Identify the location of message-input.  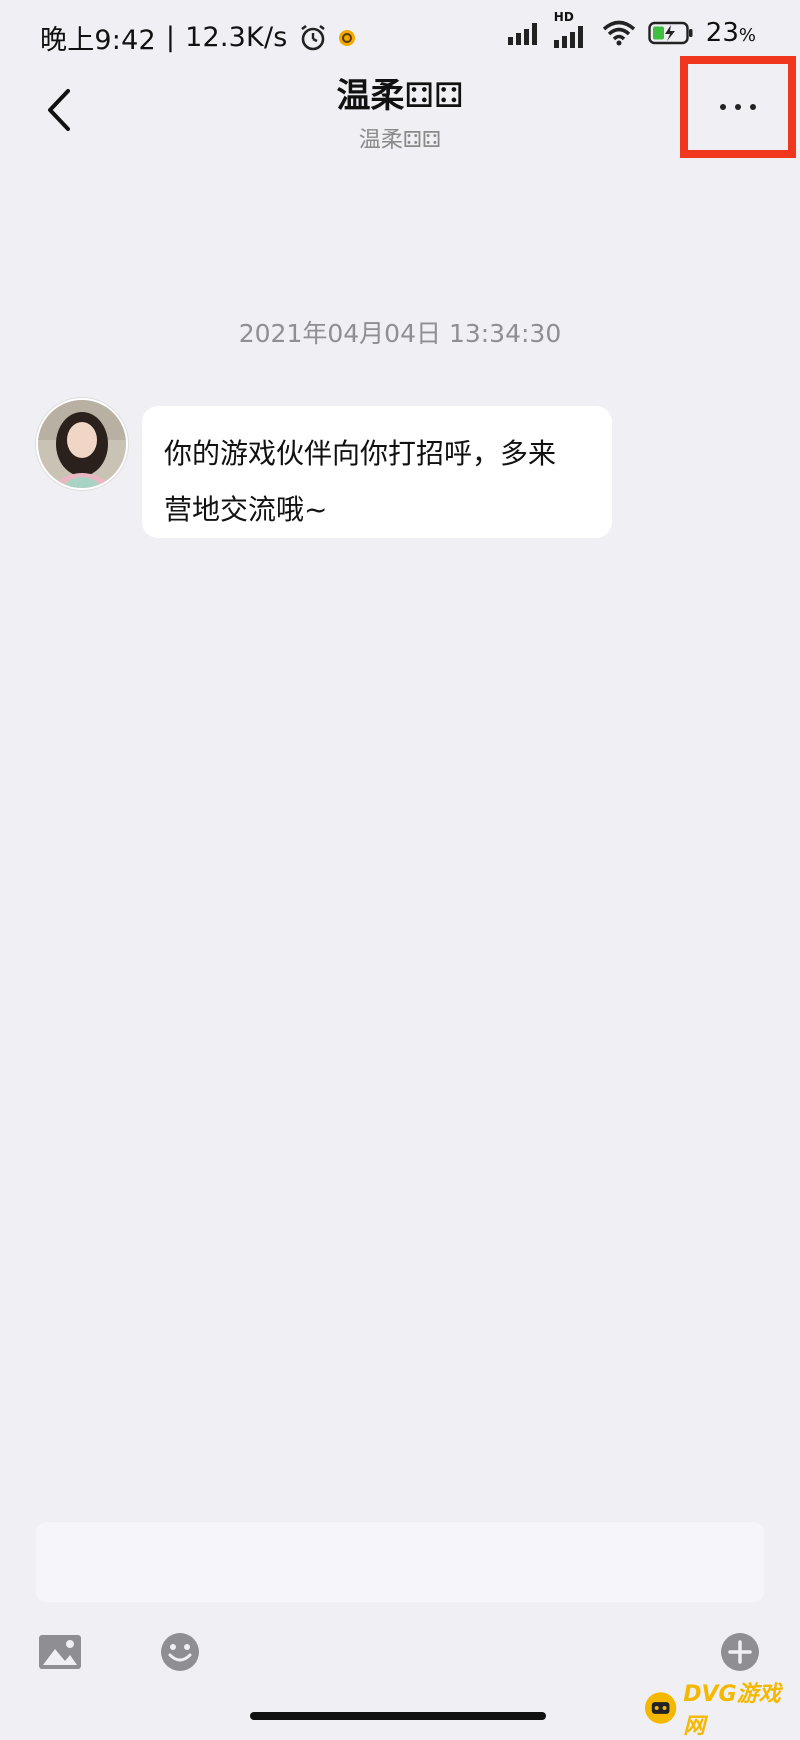
(400, 1562).